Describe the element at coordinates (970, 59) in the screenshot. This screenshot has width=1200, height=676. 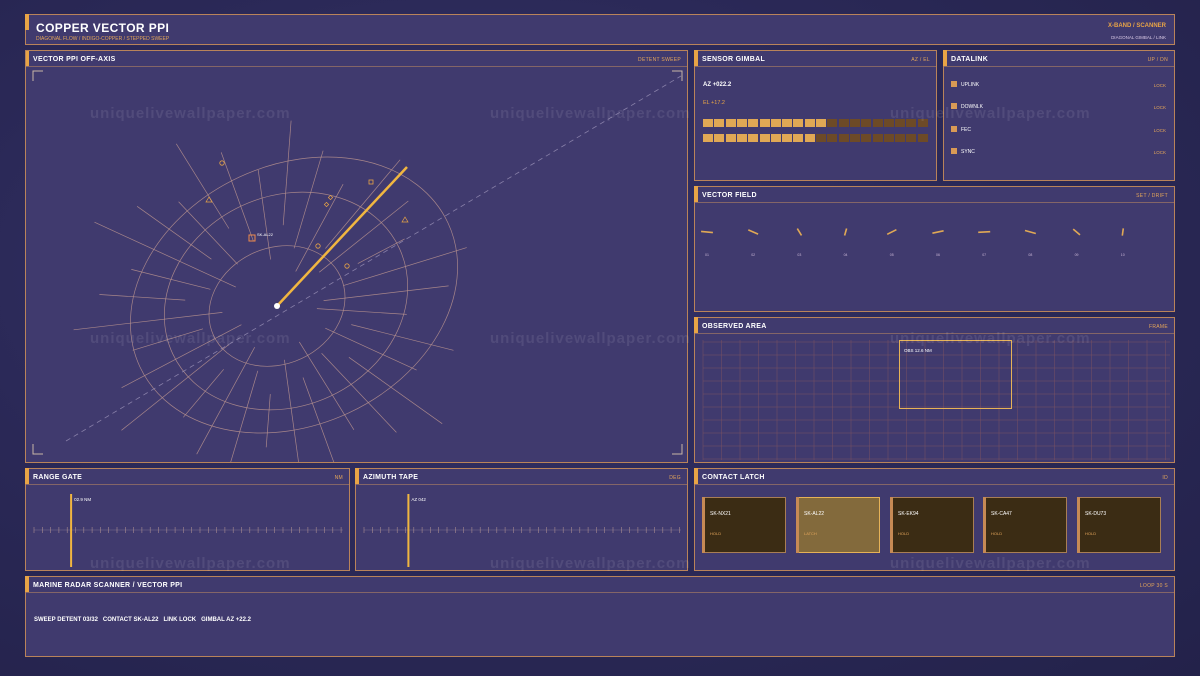
I see `datalink-title: DATALINK` at that location.